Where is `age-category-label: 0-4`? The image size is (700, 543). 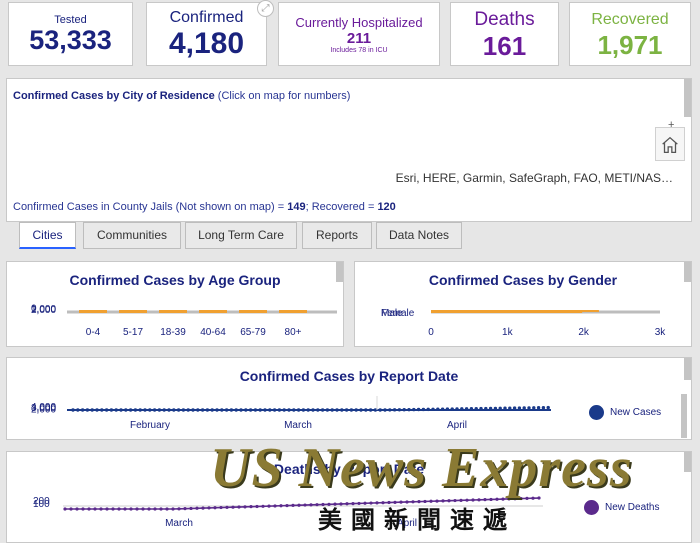 age-category-label: 0-4 is located at coordinates (93, 332).